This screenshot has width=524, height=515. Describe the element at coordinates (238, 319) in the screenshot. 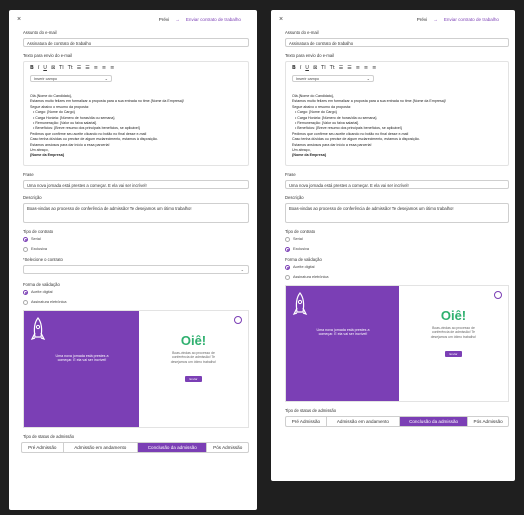

I see `logo-icon` at that location.